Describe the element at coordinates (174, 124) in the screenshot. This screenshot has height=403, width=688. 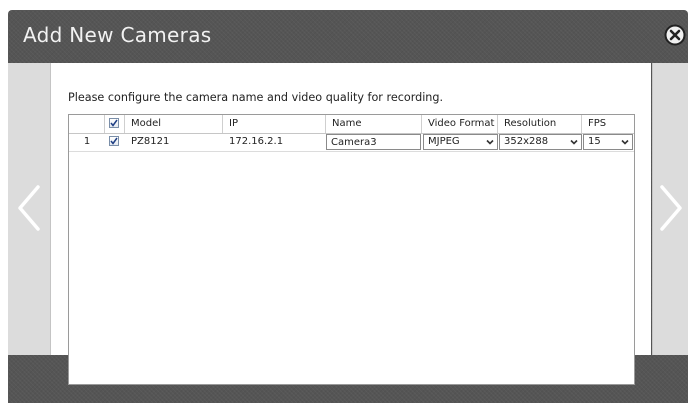
I see `header-model: Model` at that location.